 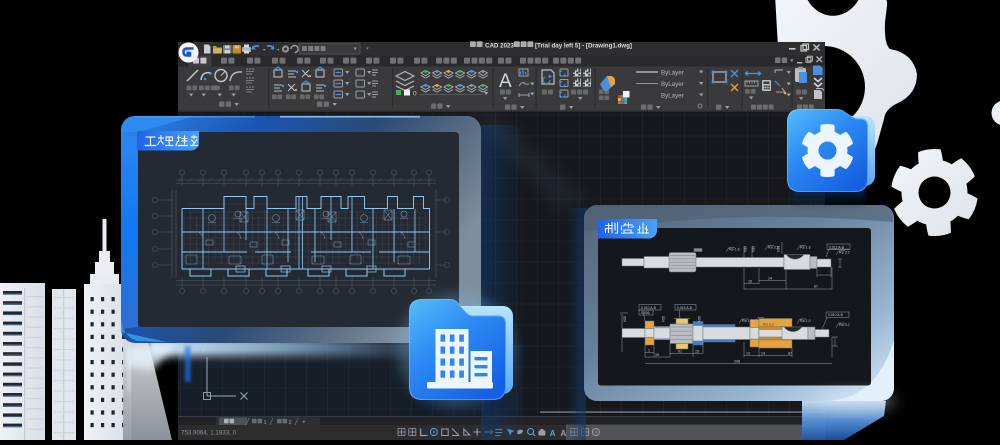 What do you see at coordinates (209, 433) in the screenshot?
I see `svg-text: 753.9064, 1.1833, 0` at bounding box center [209, 433].